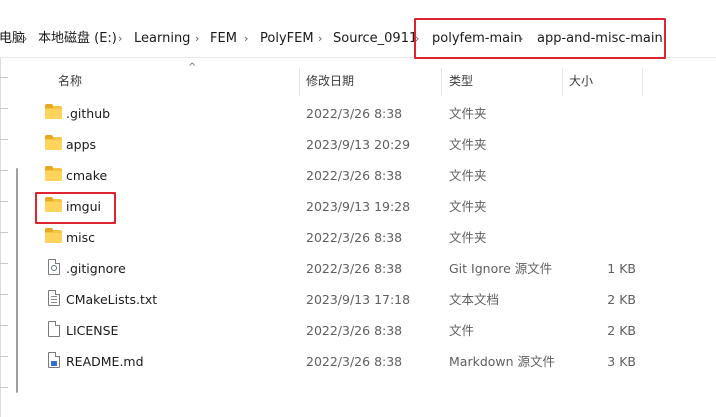 Image resolution: width=716 pixels, height=417 pixels. What do you see at coordinates (53, 329) in the screenshot?
I see `file-icon` at bounding box center [53, 329].